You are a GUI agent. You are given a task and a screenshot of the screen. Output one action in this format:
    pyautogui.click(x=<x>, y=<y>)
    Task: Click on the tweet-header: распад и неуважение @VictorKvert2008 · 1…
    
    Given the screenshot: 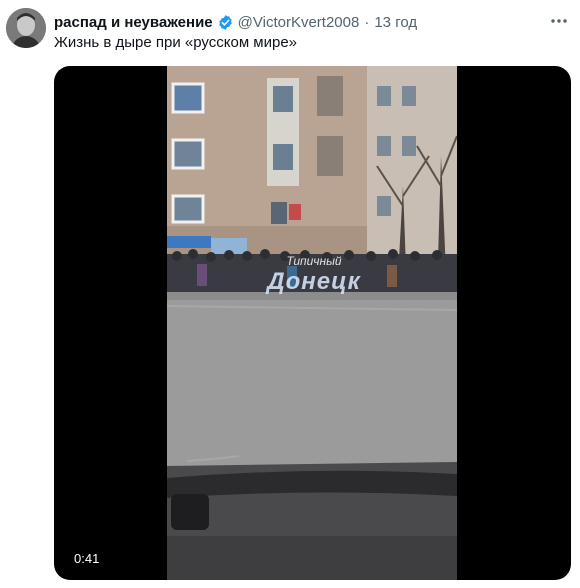 What is the action you would take?
    pyautogui.click(x=235, y=22)
    